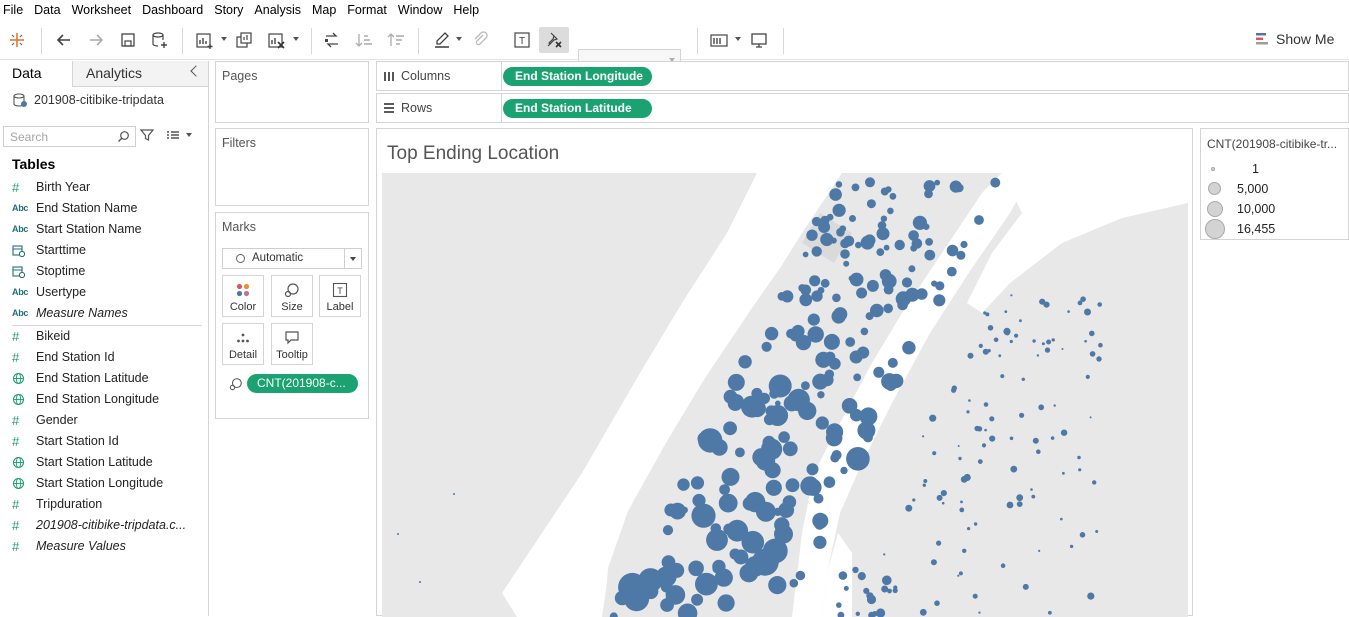 Image resolution: width=1349 pixels, height=617 pixels. I want to click on presentation-mode-icon, so click(759, 40).